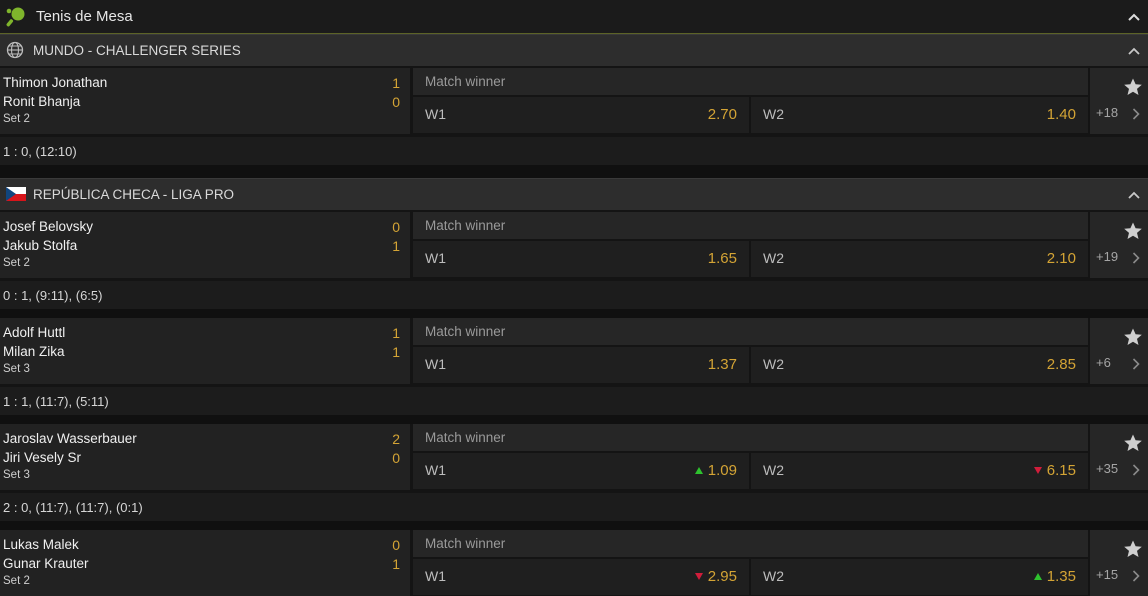  What do you see at coordinates (581, 259) in the screenshot?
I see `w1-odd-button: W1 1.65` at bounding box center [581, 259].